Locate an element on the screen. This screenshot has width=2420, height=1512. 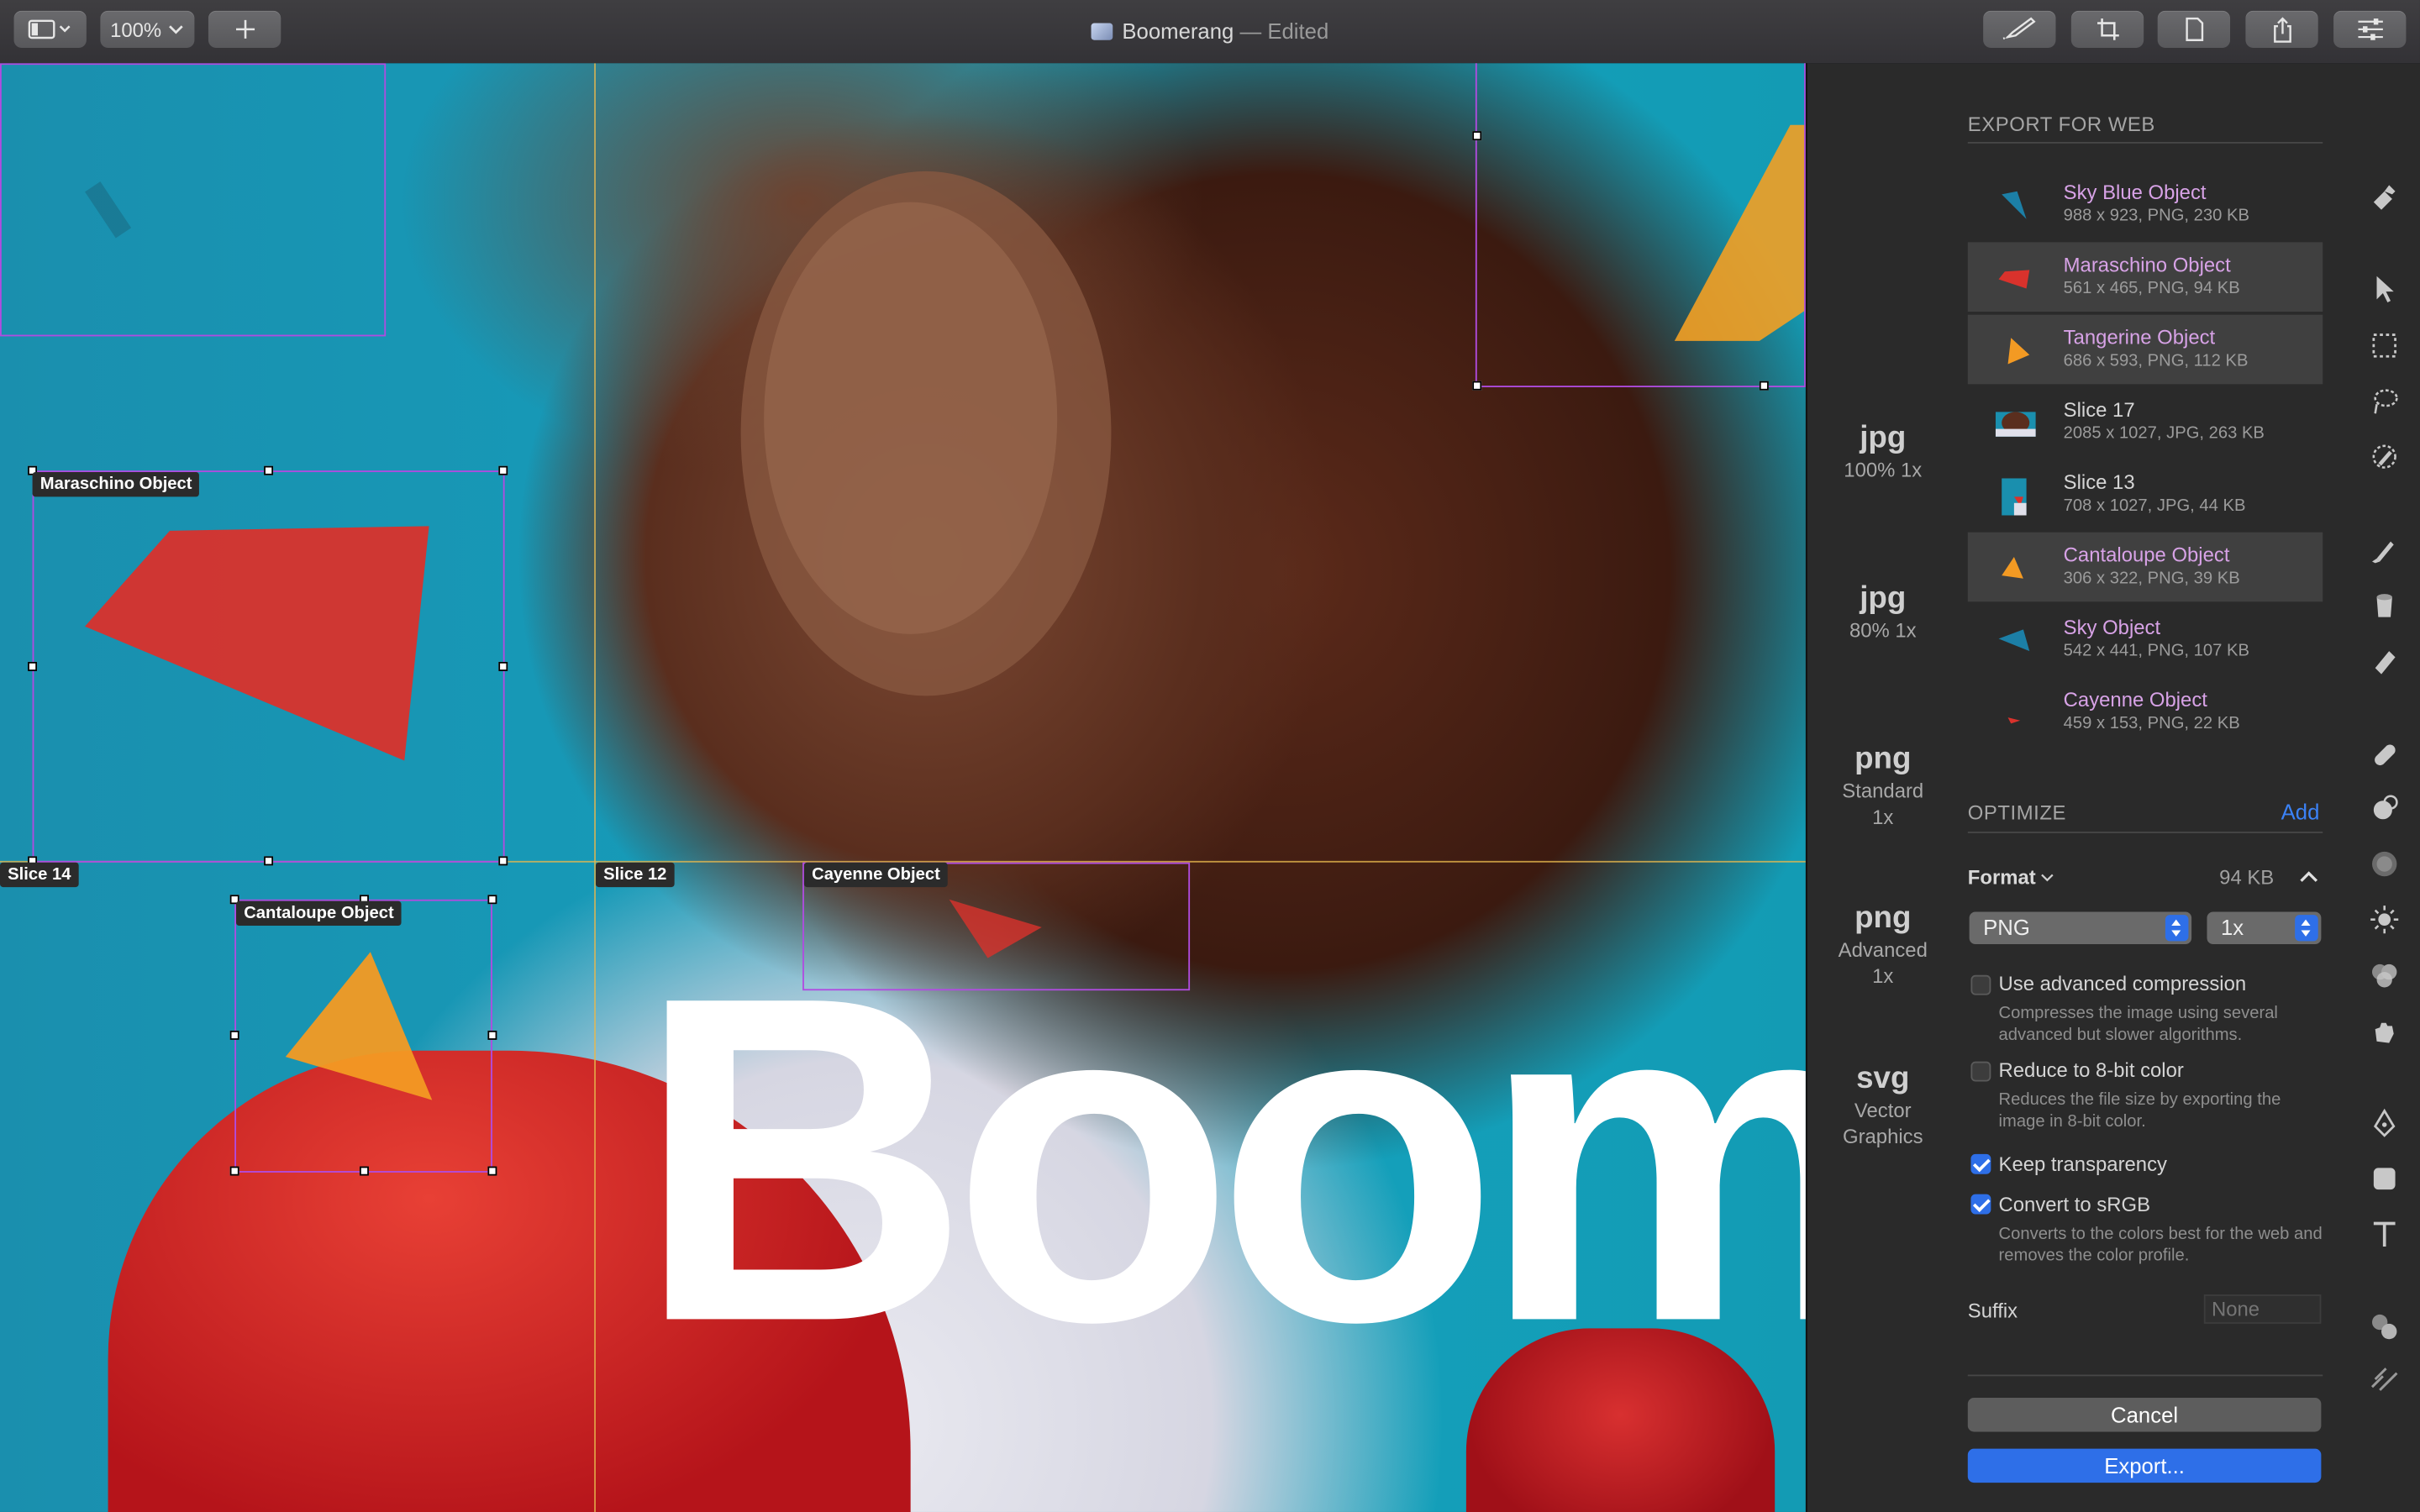
slice-top-left is located at coordinates (193, 200).